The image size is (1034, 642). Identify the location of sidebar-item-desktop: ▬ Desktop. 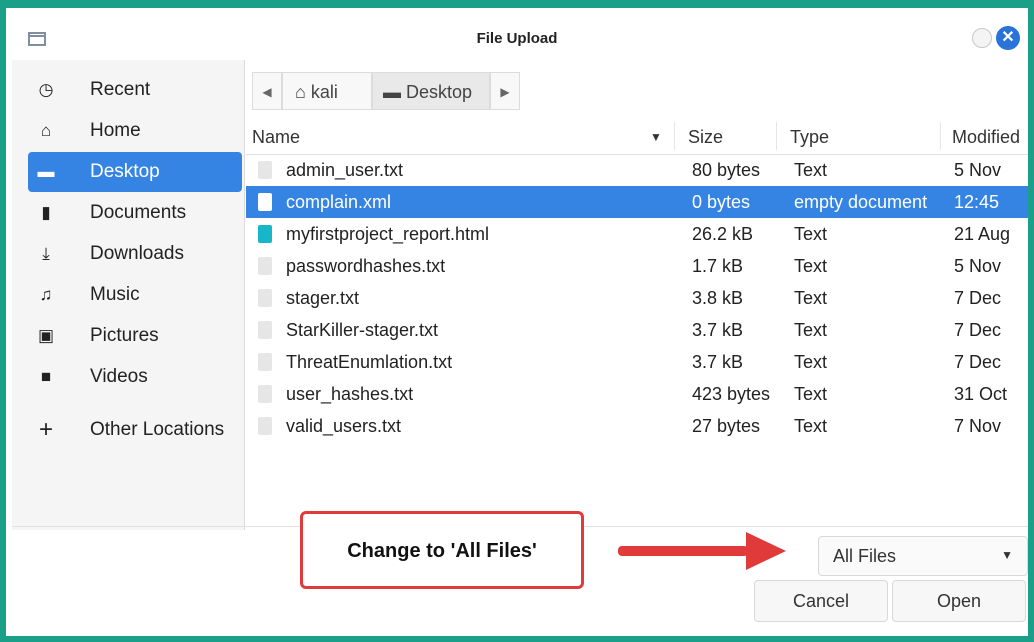
(135, 172).